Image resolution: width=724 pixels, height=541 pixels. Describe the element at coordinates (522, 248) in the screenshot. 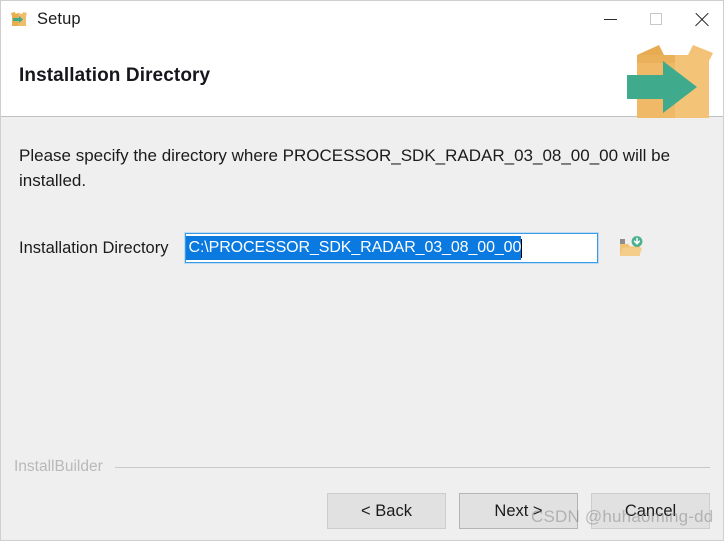

I see `text-caret` at that location.